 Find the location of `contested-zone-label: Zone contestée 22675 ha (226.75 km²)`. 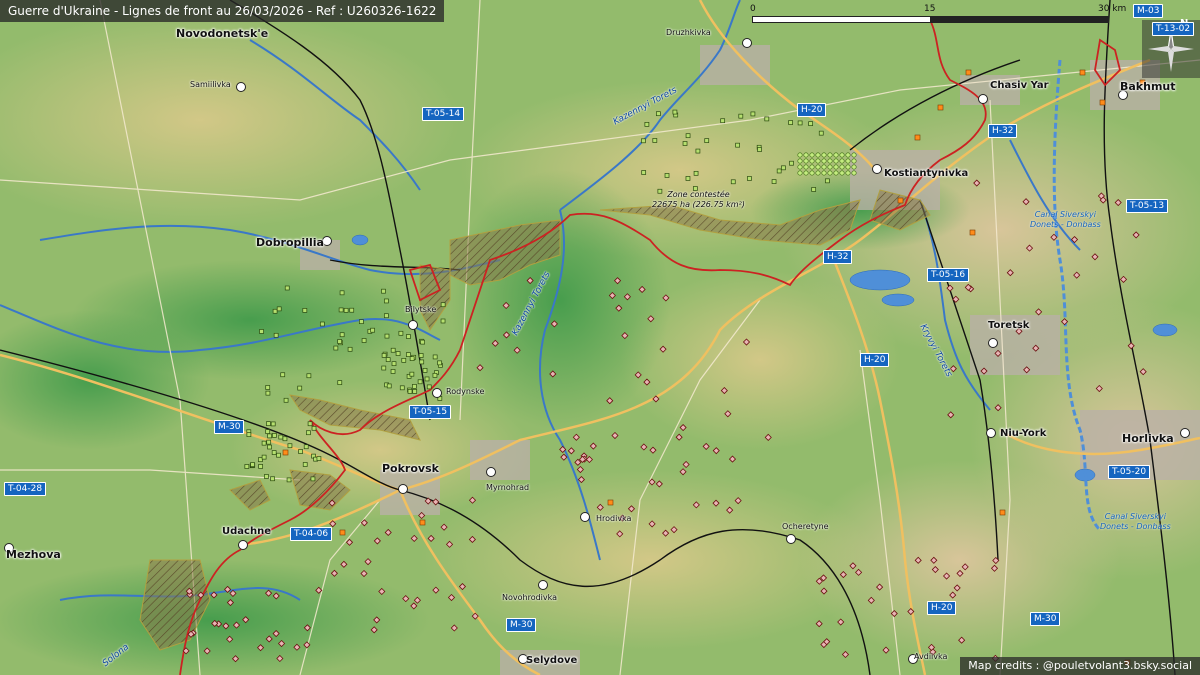

contested-zone-label: Zone contestée 22675 ha (226.75 km²) is located at coordinates (698, 200).